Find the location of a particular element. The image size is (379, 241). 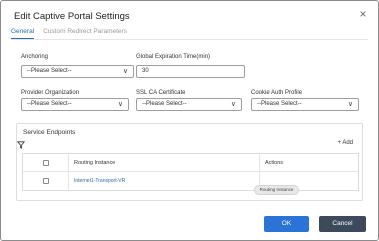

column-header-routing-instance: Routing Instance is located at coordinates (164, 163).